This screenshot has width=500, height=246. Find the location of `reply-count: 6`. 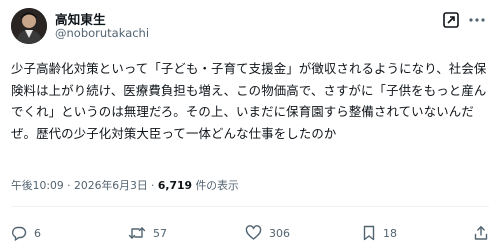

reply-count: 6 is located at coordinates (37, 233).